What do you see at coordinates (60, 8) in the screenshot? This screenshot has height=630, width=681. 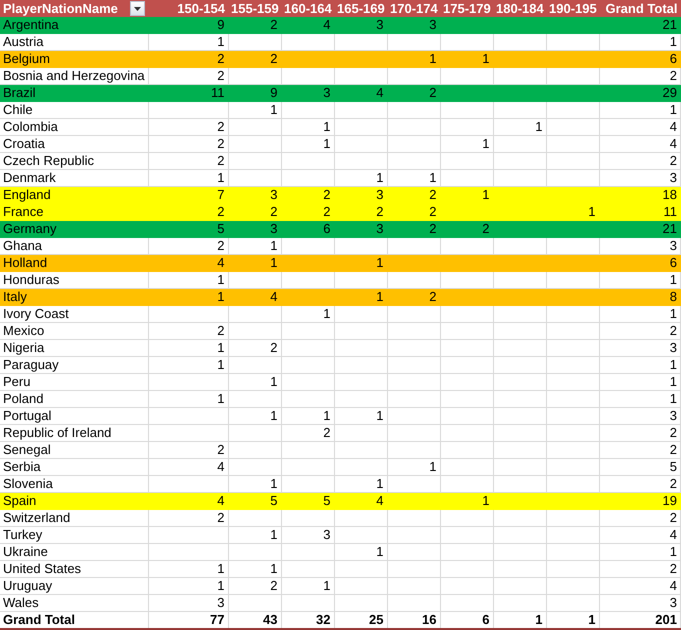 I see `column-header: PlayerNationName` at bounding box center [60, 8].